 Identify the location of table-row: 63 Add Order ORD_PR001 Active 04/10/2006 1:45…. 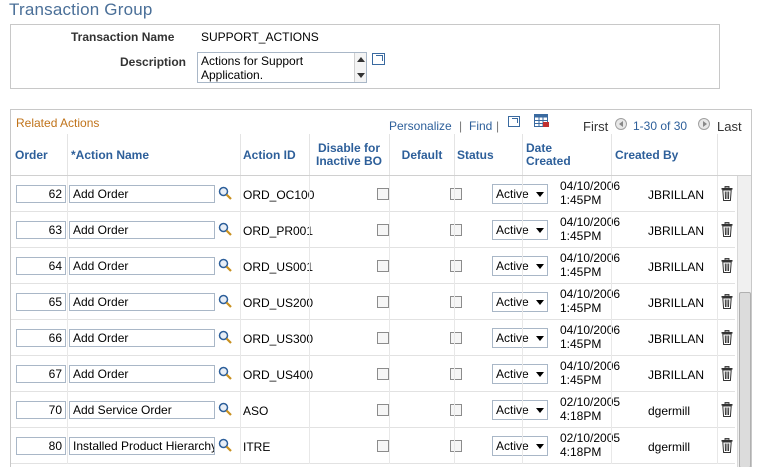
(373, 230).